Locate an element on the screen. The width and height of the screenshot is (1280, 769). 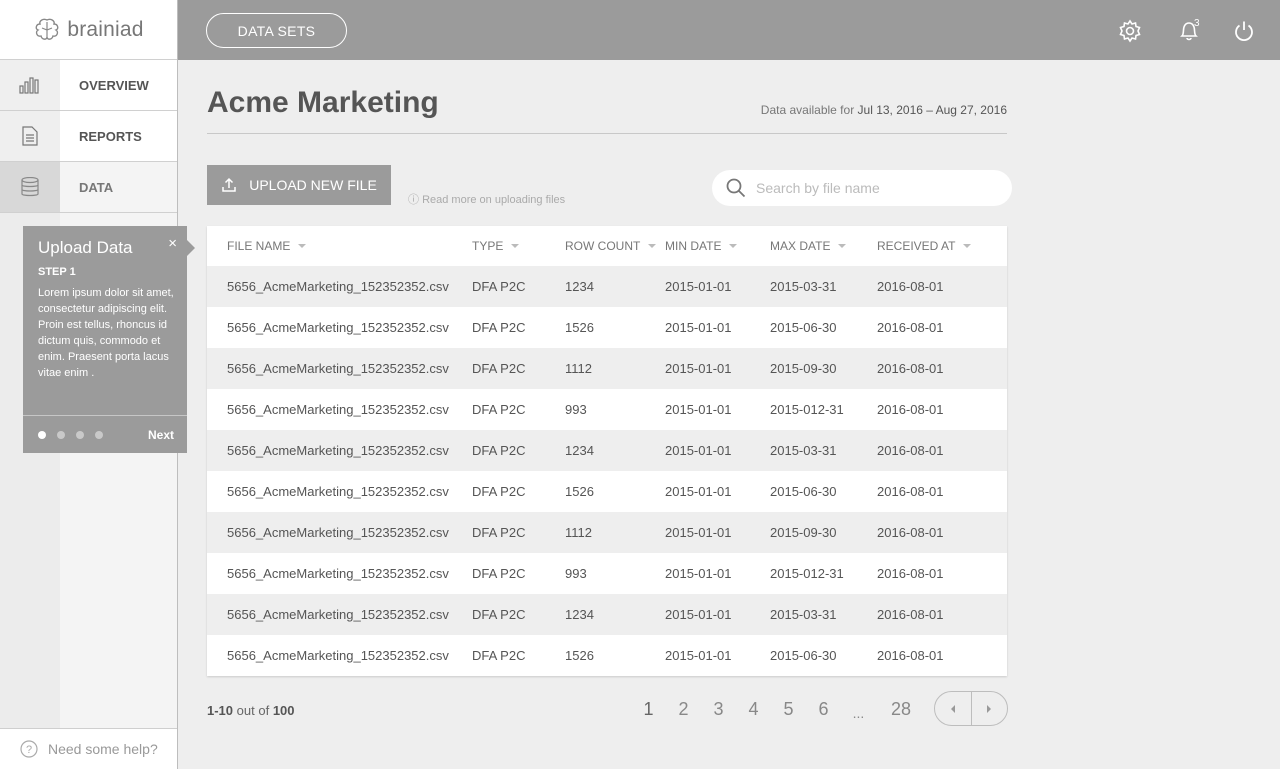
column-header-file-name: FILE NAME is located at coordinates (339, 246).